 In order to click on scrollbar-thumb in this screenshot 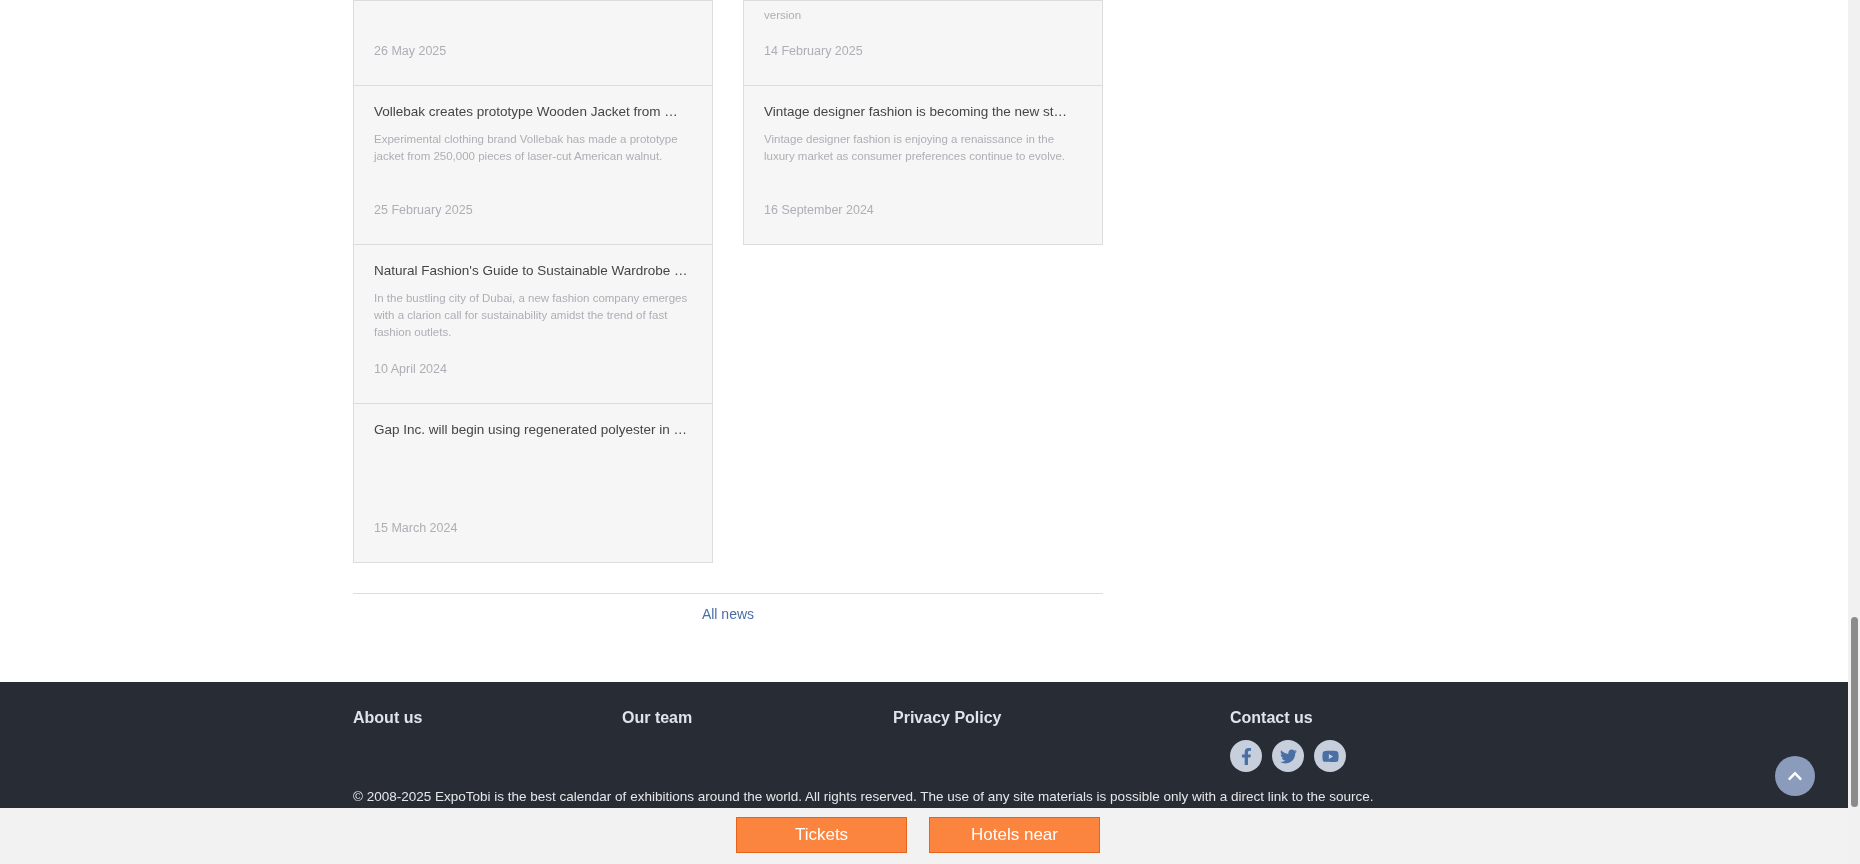, I will do `click(1854, 712)`.